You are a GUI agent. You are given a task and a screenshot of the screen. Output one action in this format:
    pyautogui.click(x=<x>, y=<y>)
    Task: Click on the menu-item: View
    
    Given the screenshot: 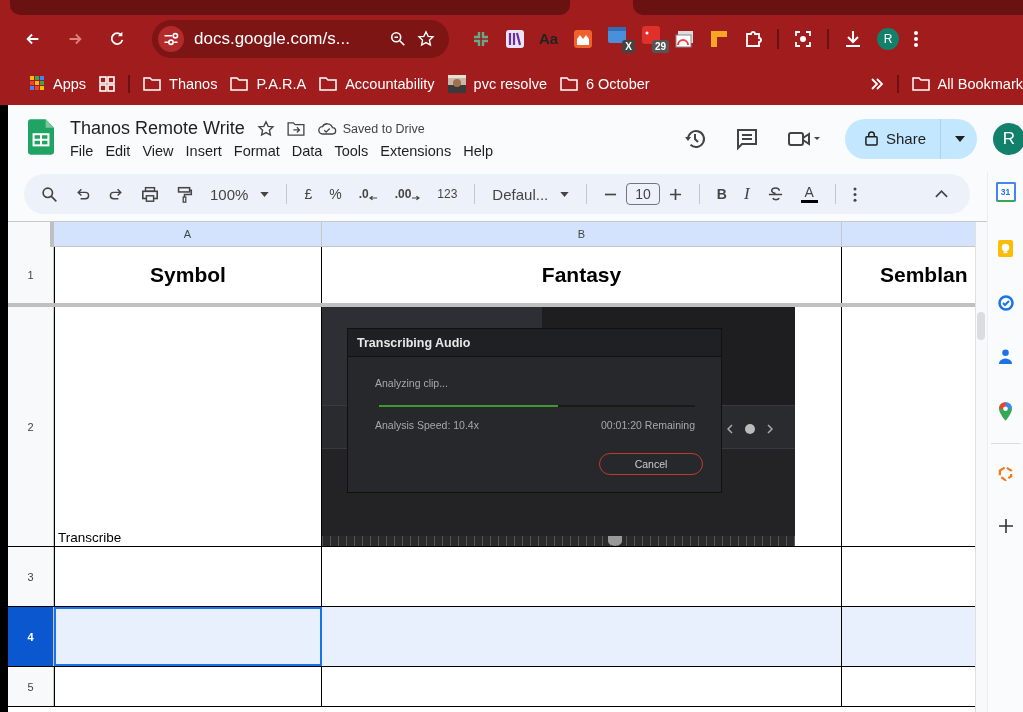 What is the action you would take?
    pyautogui.click(x=158, y=151)
    